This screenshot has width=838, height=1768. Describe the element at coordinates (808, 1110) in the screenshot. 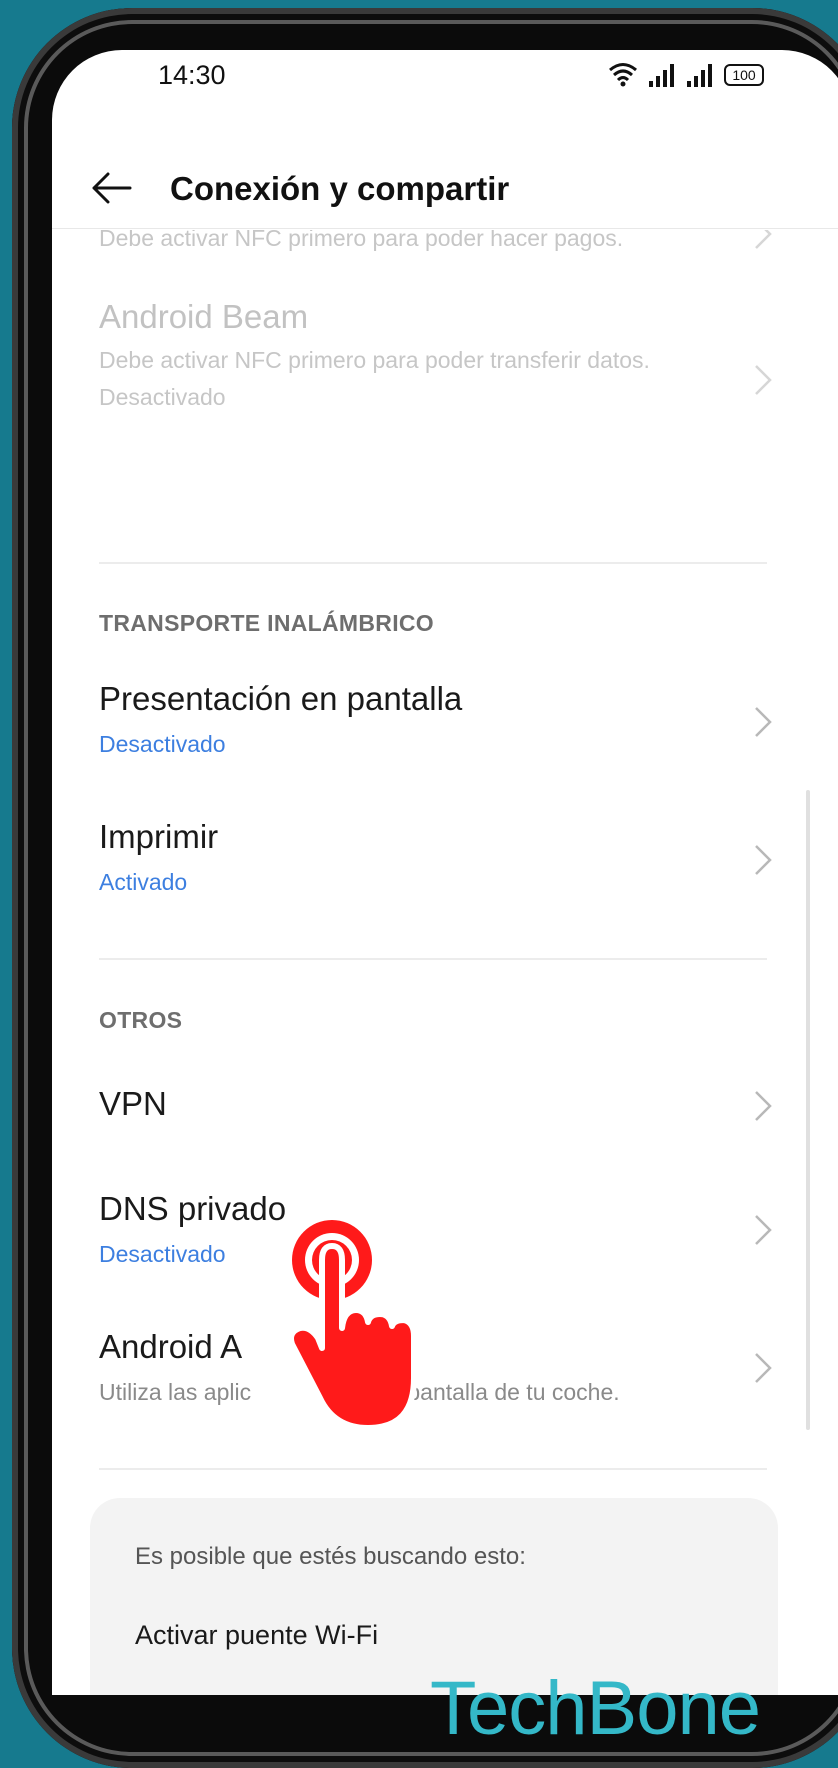

I see `scrollbar` at that location.